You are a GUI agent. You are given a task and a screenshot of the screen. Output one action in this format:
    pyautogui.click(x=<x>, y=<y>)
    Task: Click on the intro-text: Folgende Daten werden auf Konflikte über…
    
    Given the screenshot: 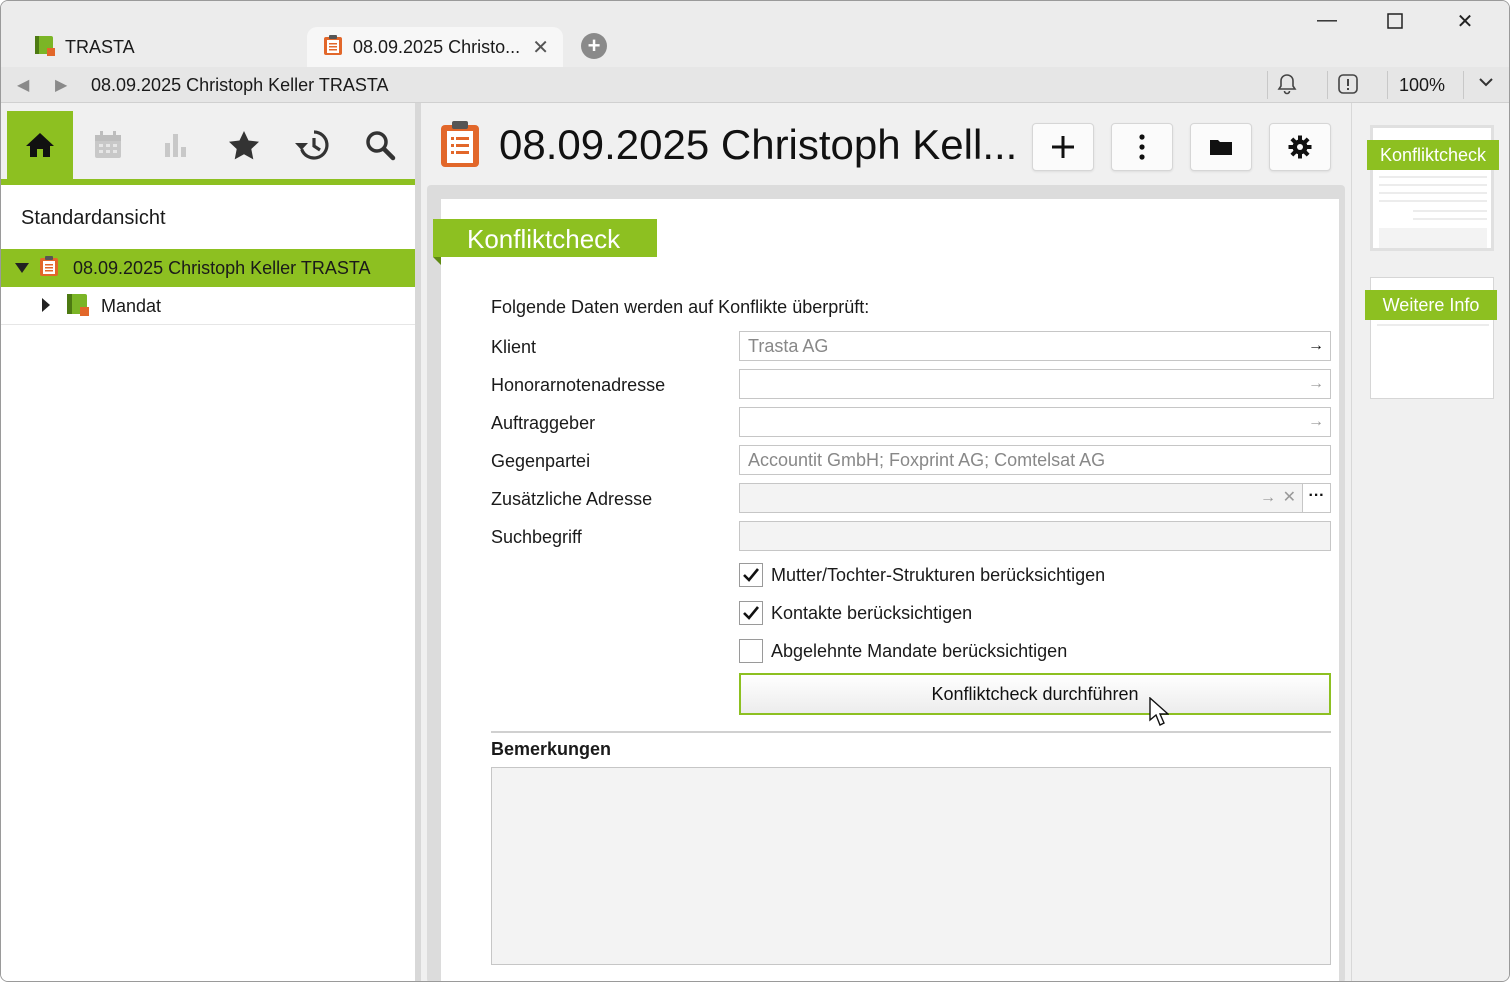 What is the action you would take?
    pyautogui.click(x=680, y=307)
    